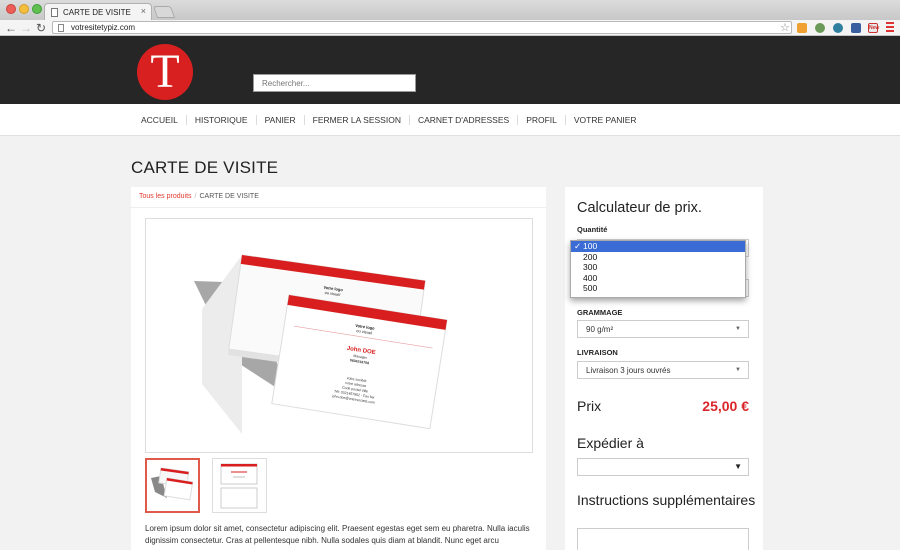 This screenshot has height=550, width=900. What do you see at coordinates (165, 196) in the screenshot?
I see `breadcrumb-link: Tous les produits` at bounding box center [165, 196].